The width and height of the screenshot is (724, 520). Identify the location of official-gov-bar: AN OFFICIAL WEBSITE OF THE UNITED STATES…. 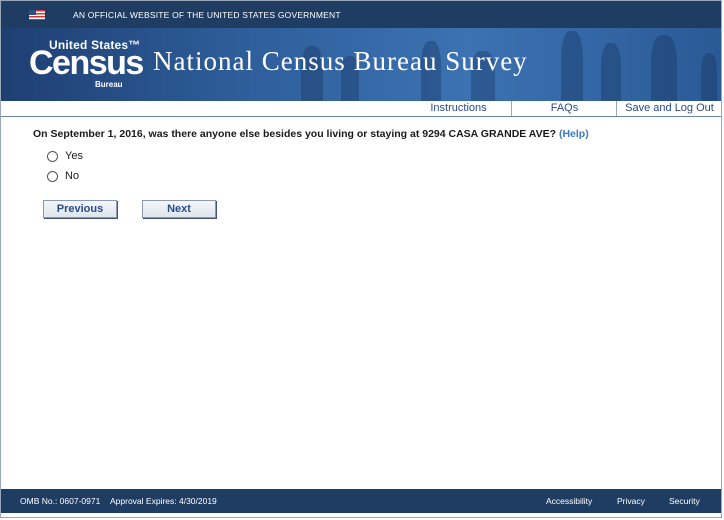
(361, 14).